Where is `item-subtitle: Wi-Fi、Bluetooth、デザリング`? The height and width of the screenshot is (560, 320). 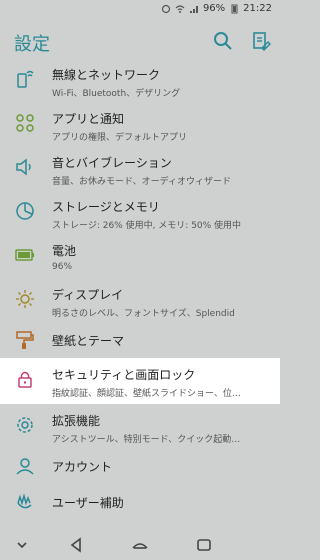 item-subtitle: Wi-Fi、Bluetooth、デザリング is located at coordinates (116, 94).